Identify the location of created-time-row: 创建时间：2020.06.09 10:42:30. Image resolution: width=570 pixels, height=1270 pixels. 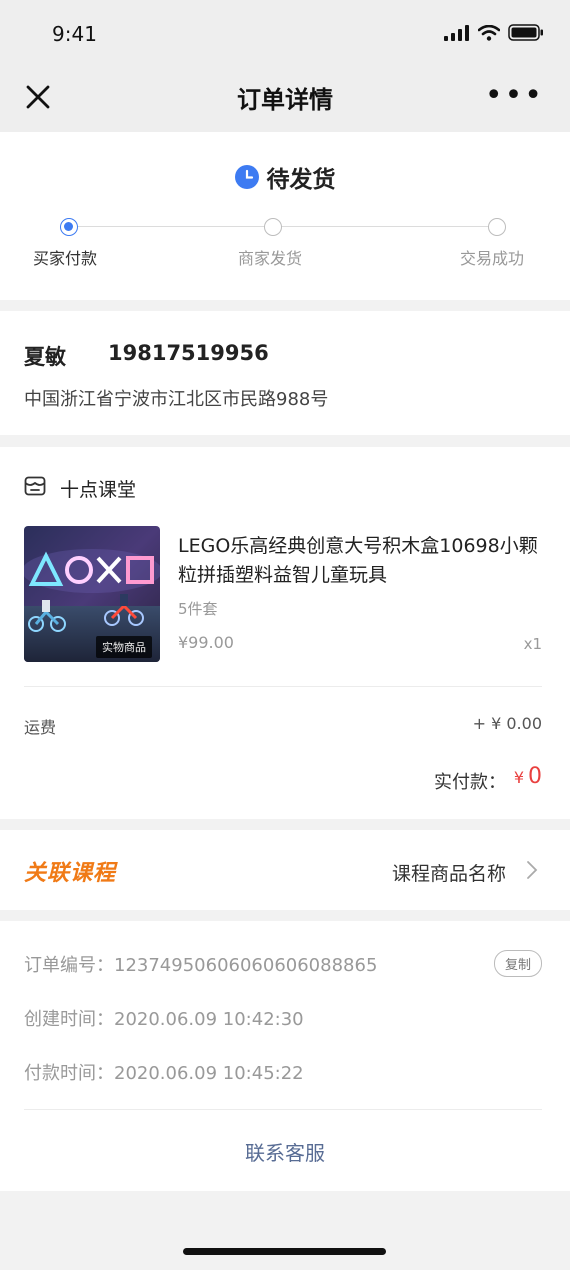
(164, 1018).